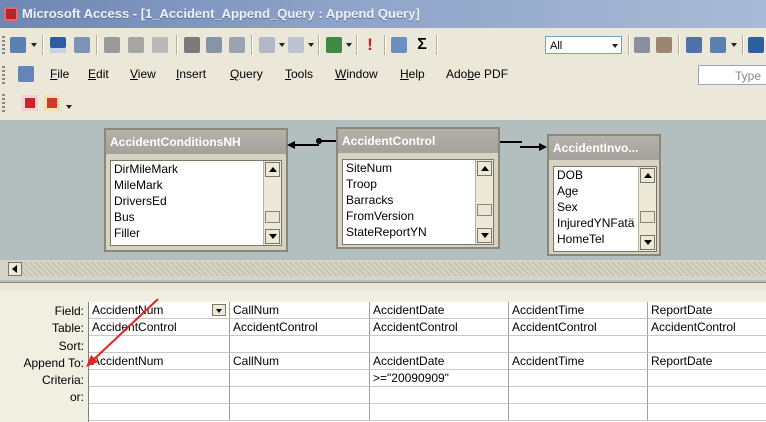  I want to click on print-icon, so click(112, 45).